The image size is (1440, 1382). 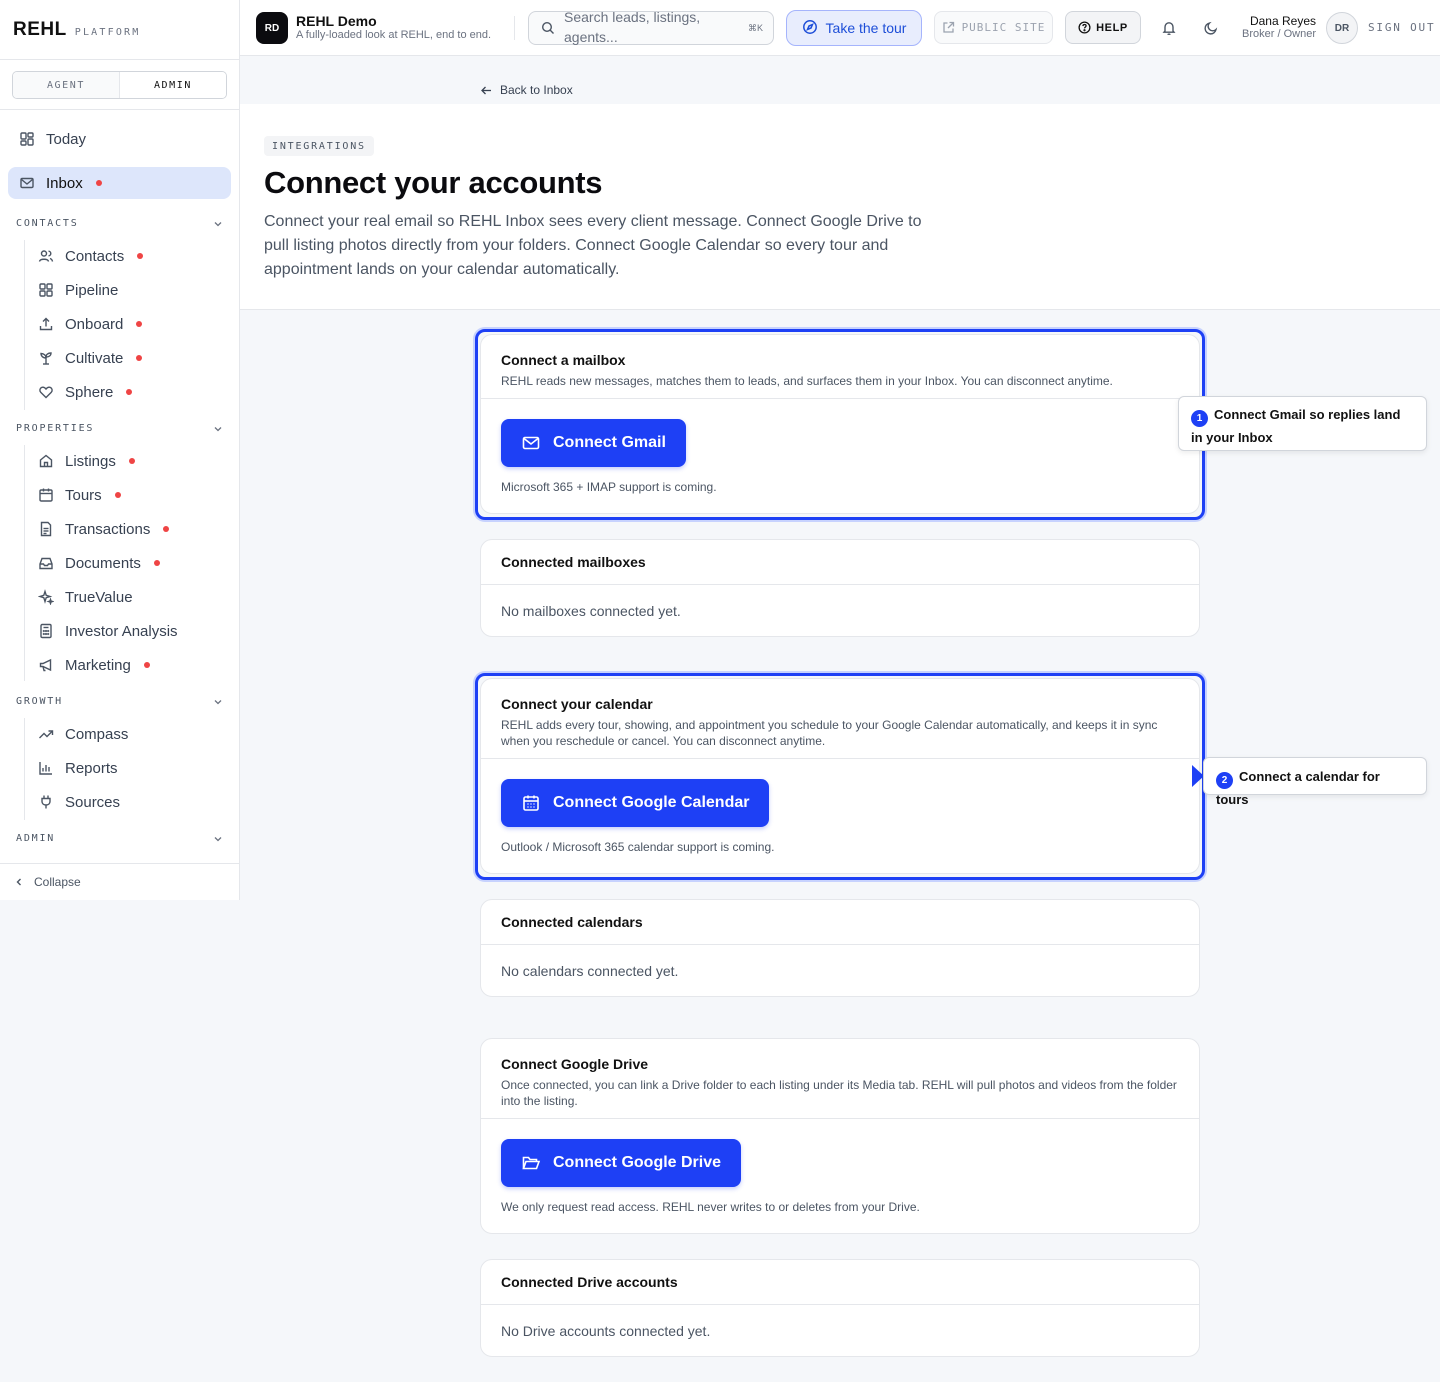 I want to click on section-divider, so click(x=24, y=325).